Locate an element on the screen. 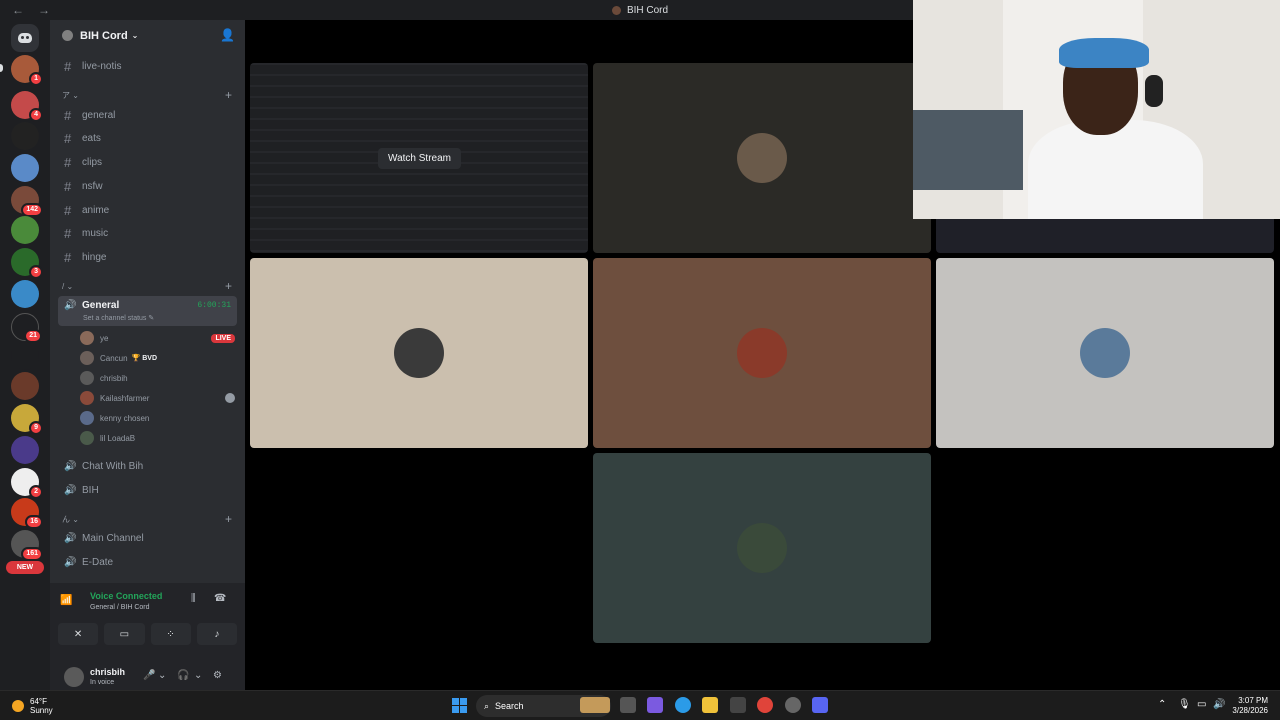 This screenshot has height=720, width=1280. category-header: / ⌄ + is located at coordinates (149, 286).